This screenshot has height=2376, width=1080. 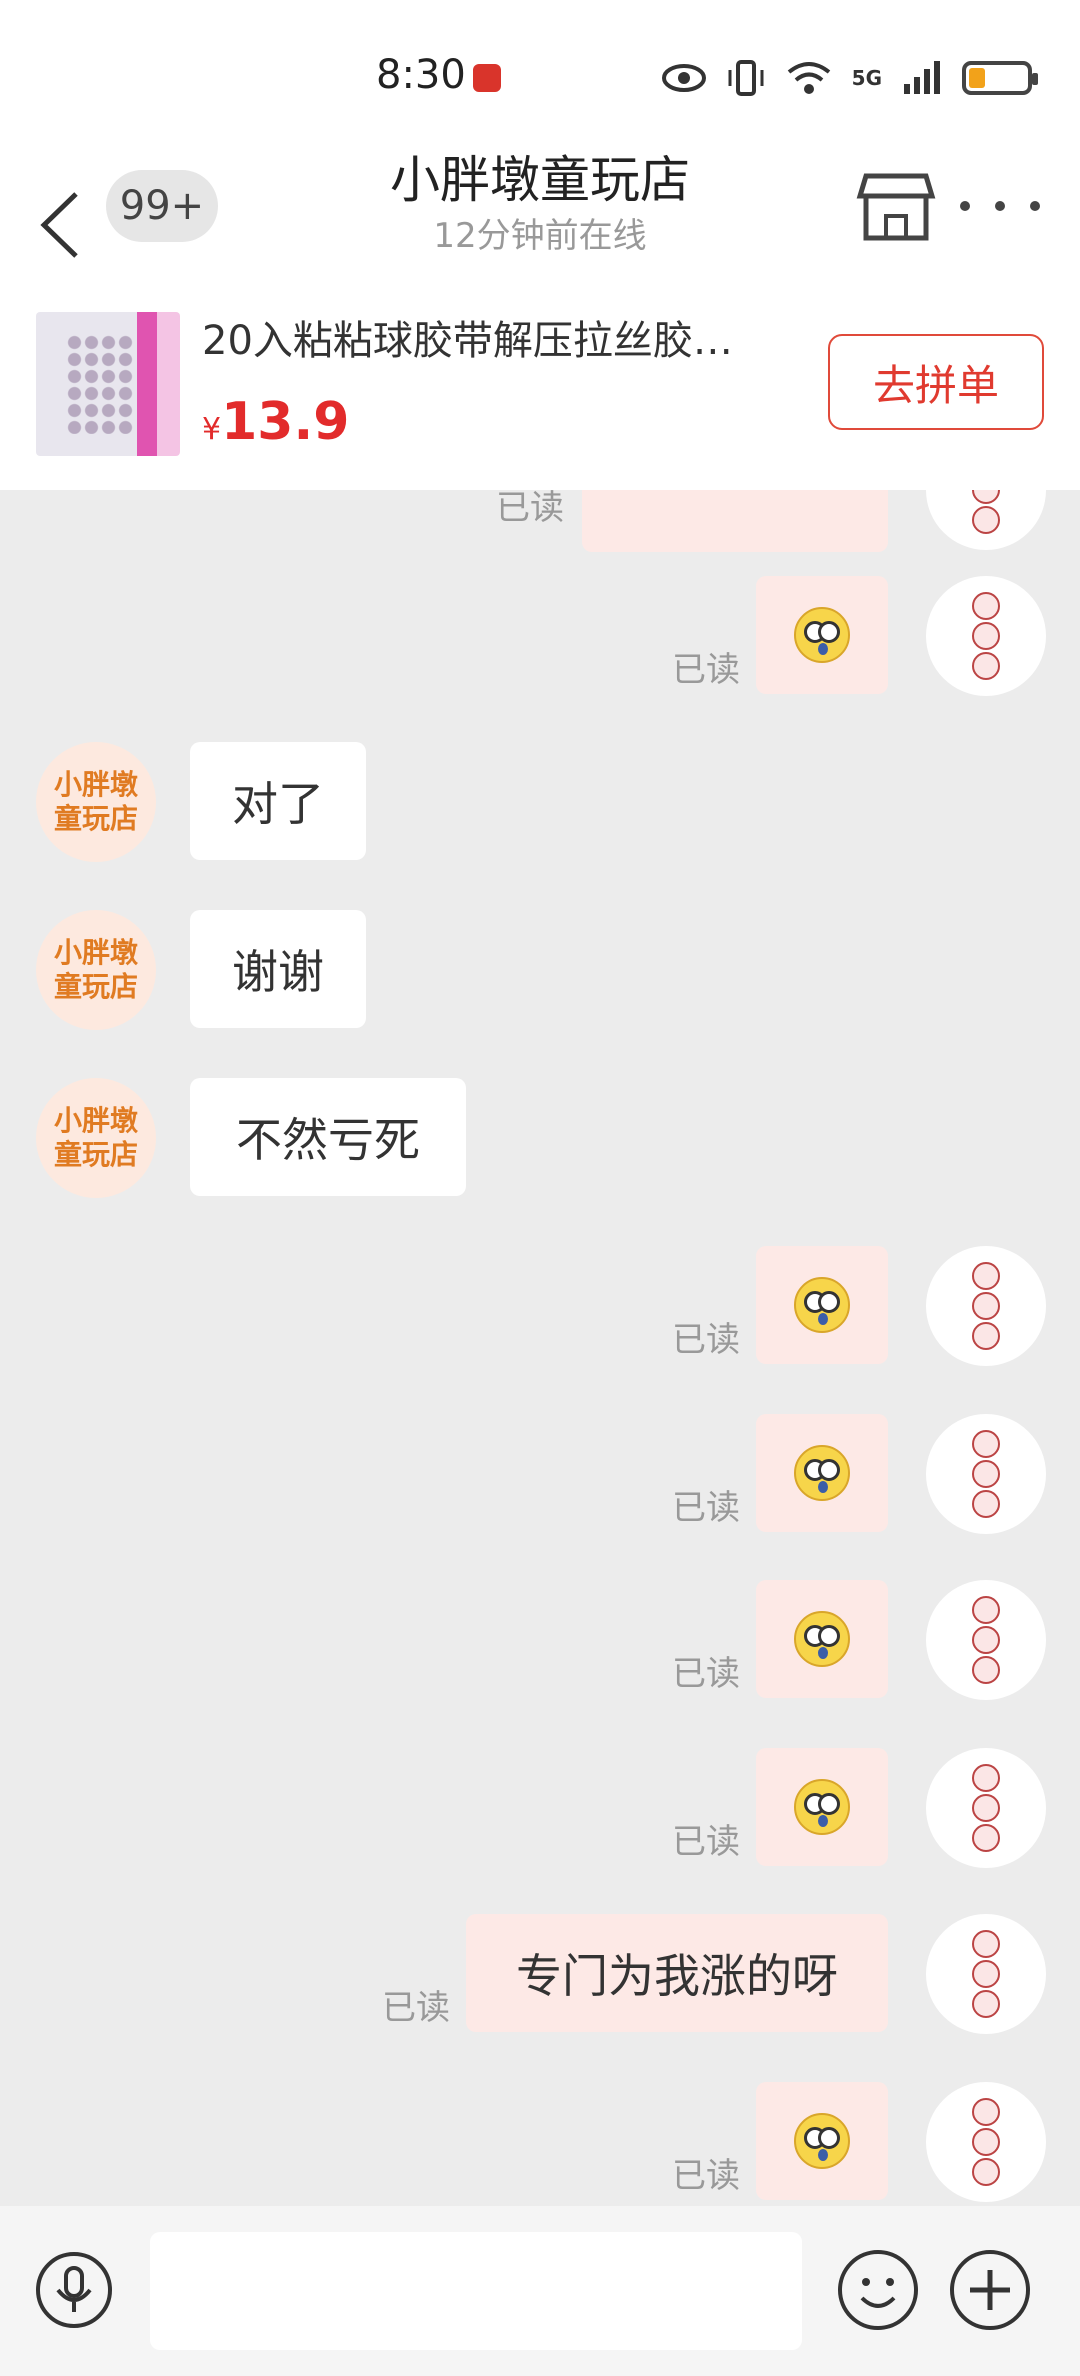 What do you see at coordinates (278, 969) in the screenshot?
I see `message-bubble: 谢谢` at bounding box center [278, 969].